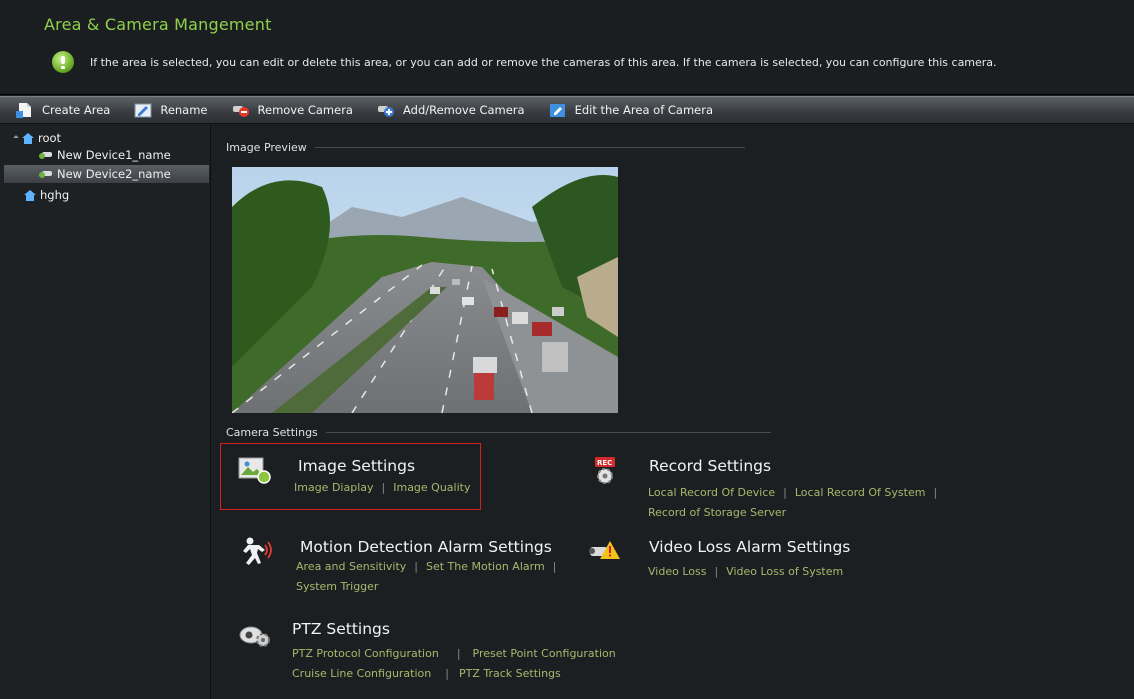  What do you see at coordinates (257, 552) in the screenshot?
I see `motion-detection-icon` at bounding box center [257, 552].